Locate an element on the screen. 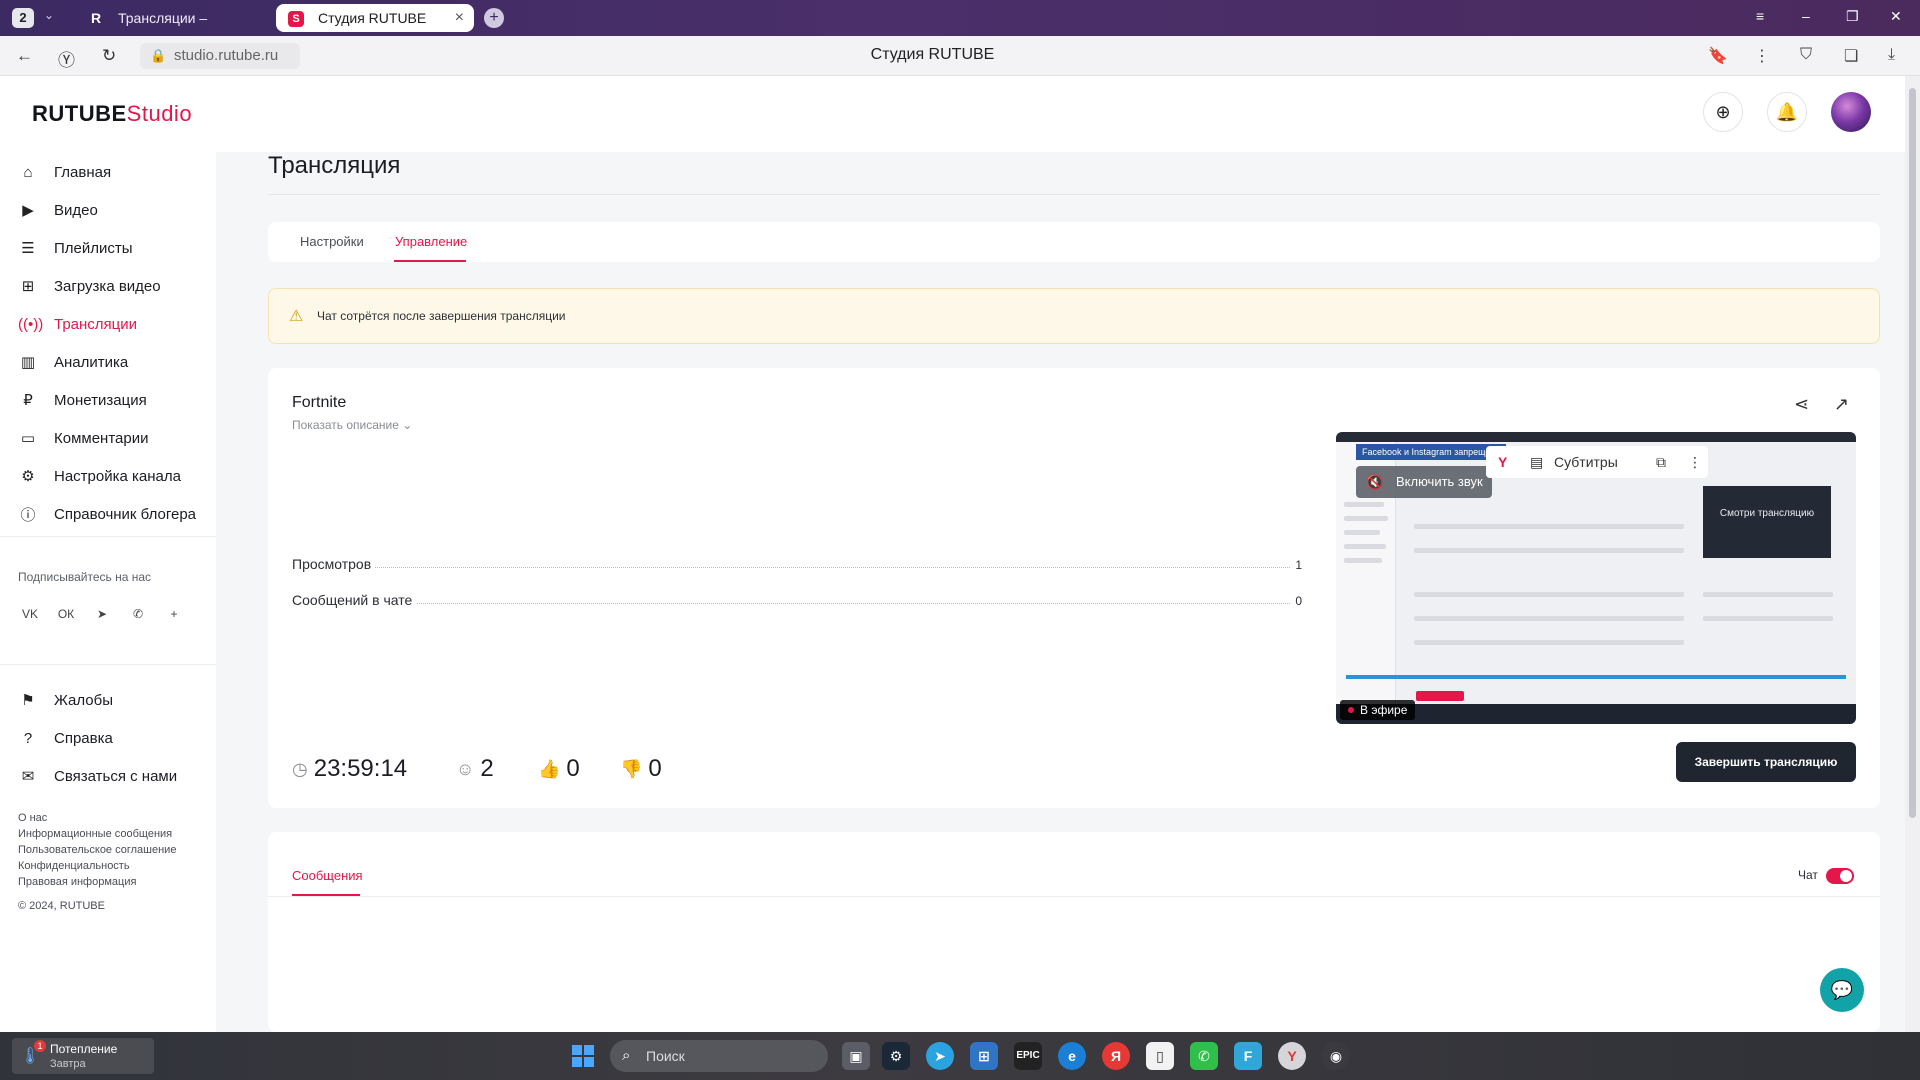 The width and height of the screenshot is (1920, 1080). chat-toggle is located at coordinates (1840, 876).